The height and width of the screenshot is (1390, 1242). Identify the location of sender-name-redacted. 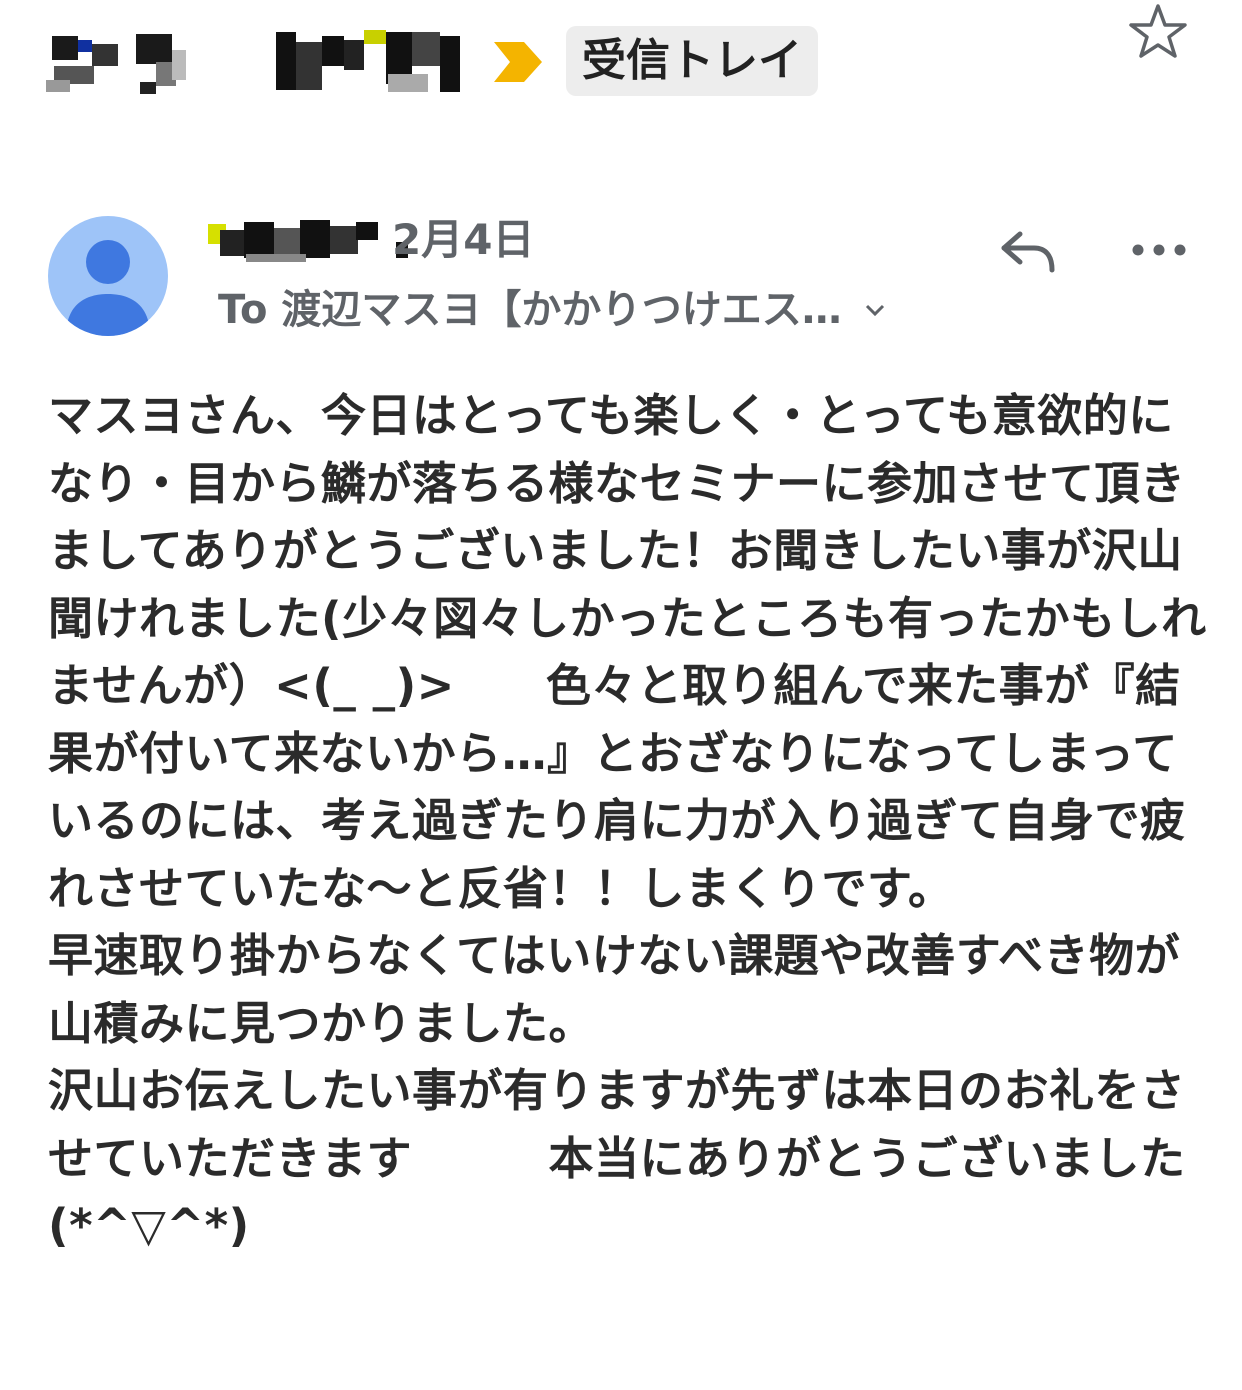
(307, 240).